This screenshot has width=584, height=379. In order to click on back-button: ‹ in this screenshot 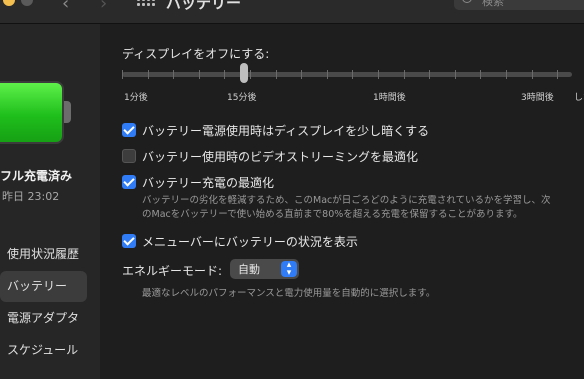, I will do `click(65, 7)`.